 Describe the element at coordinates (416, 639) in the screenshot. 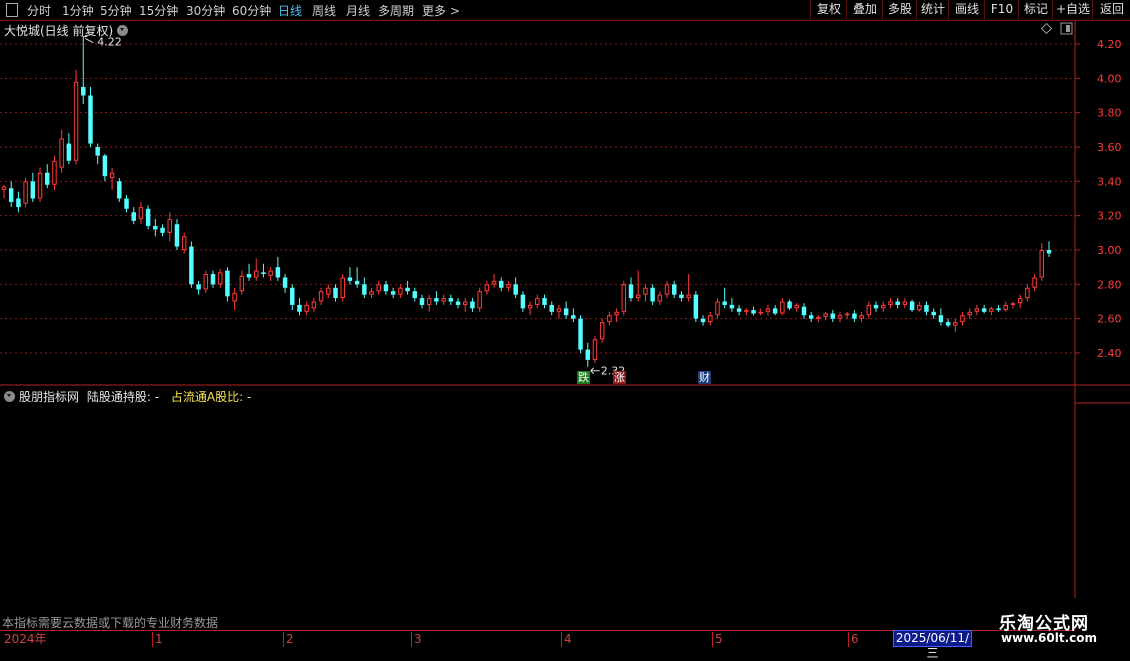

I see `x-tick-3: 3` at that location.